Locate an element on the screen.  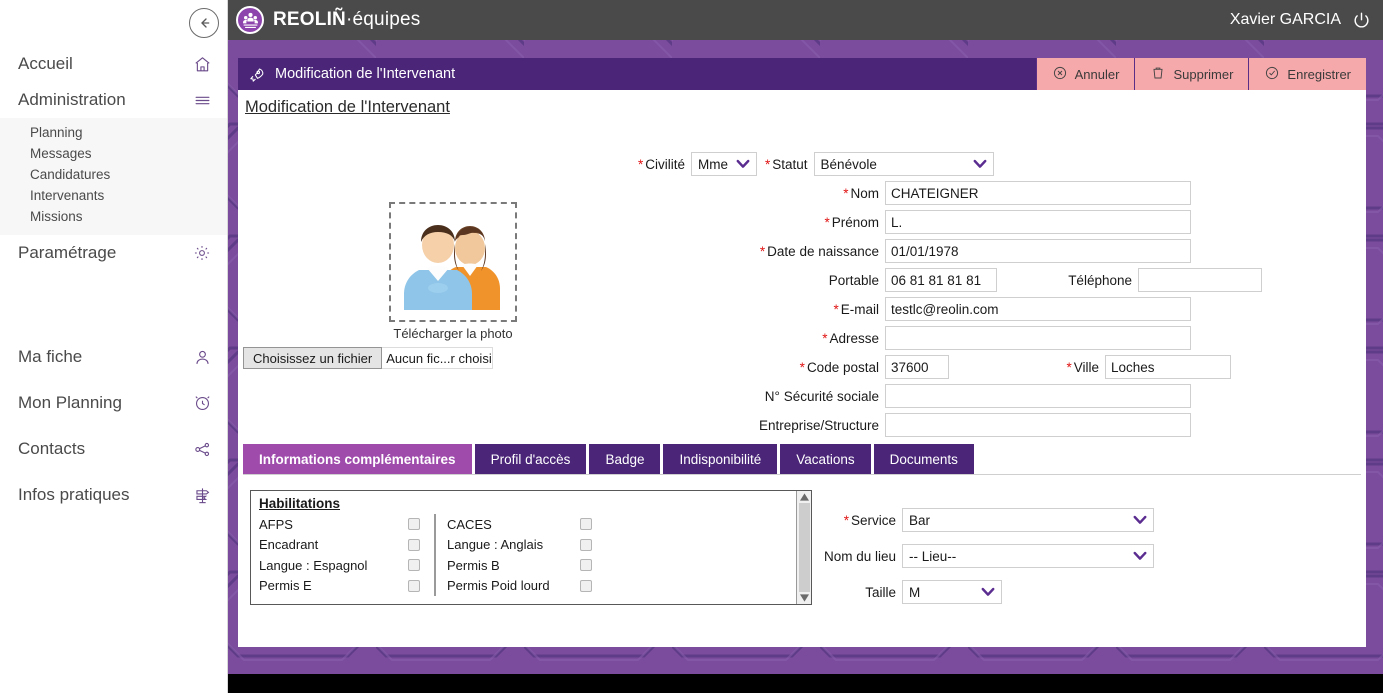
sidebar-item-ma-fiche: Ma fiche is located at coordinates (113, 357).